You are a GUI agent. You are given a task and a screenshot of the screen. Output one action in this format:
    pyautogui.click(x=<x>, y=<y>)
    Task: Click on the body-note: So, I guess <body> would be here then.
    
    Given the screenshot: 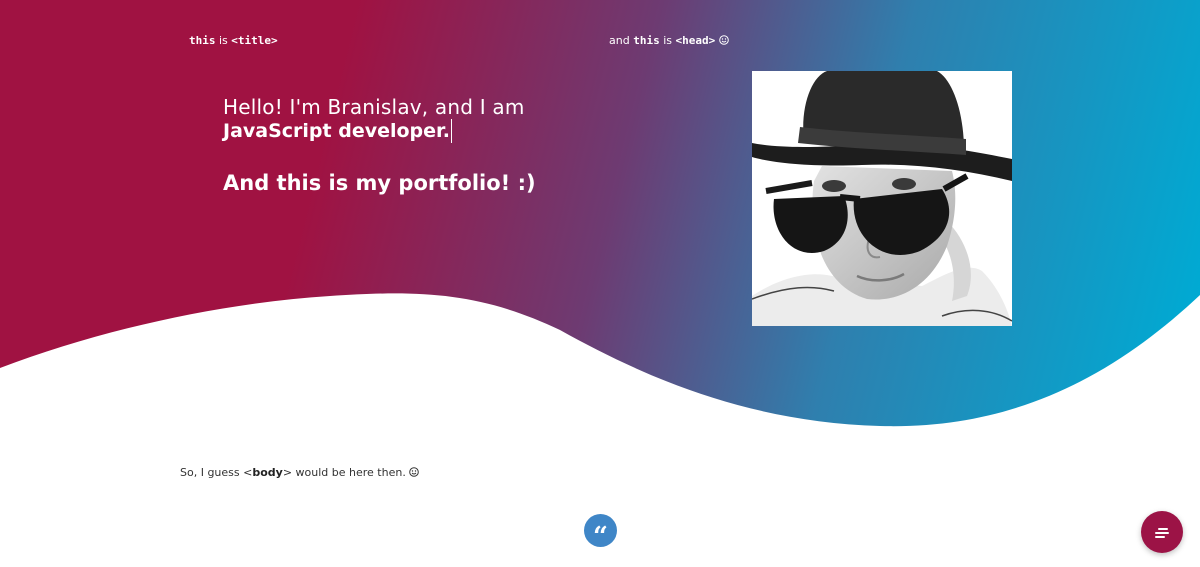 What is the action you would take?
    pyautogui.click(x=300, y=473)
    